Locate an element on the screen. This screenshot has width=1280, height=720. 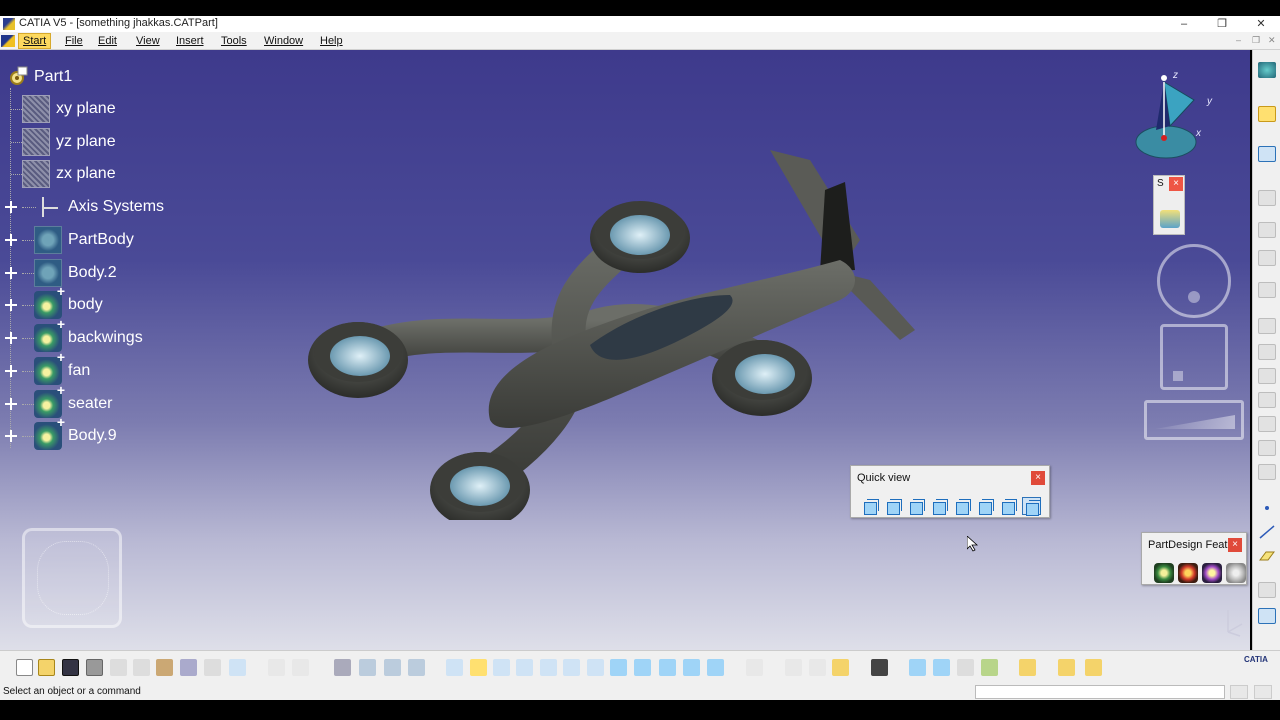
right-view-icon is located at coordinates (962, 506).